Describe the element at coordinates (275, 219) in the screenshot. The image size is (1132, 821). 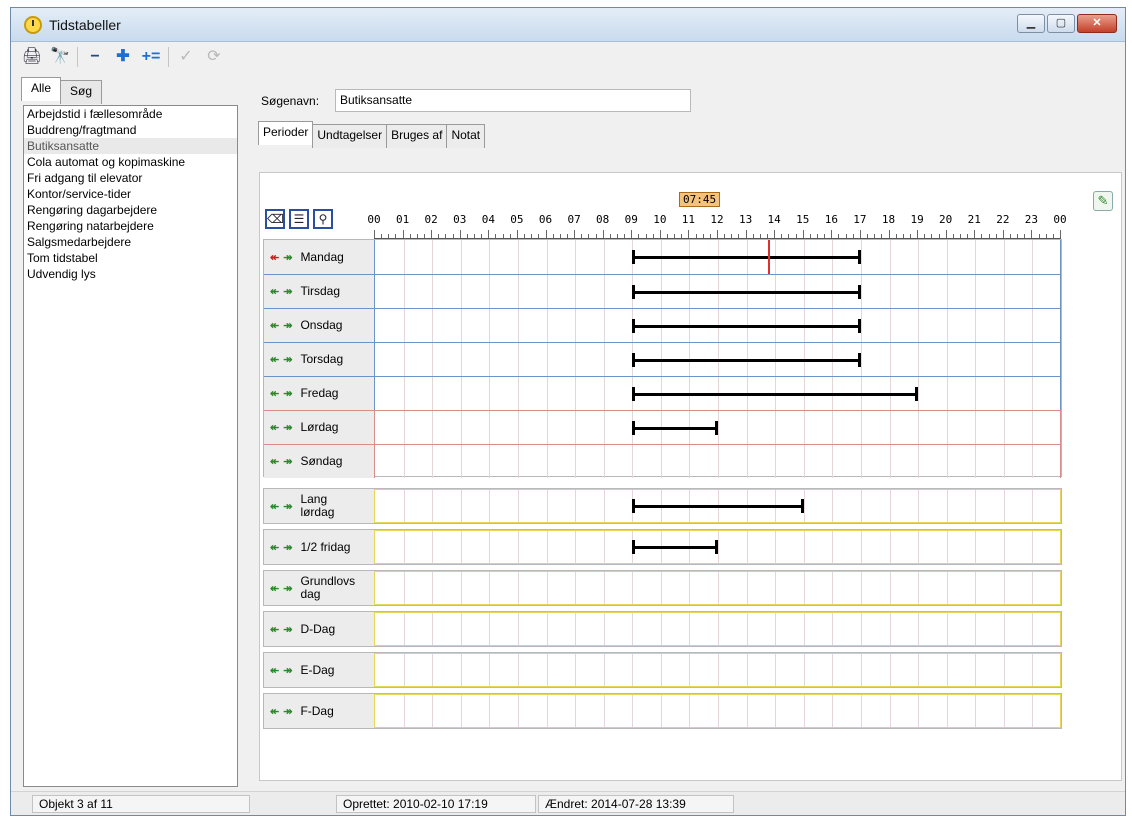
I see `eraser-icon: ⌫` at that location.